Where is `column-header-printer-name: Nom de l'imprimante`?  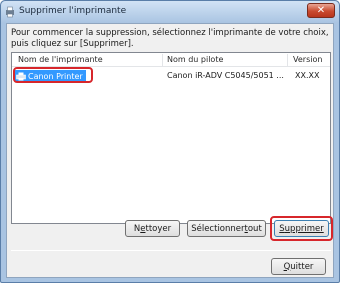
column-header-printer-name: Nom de l'imprimante is located at coordinates (60, 59).